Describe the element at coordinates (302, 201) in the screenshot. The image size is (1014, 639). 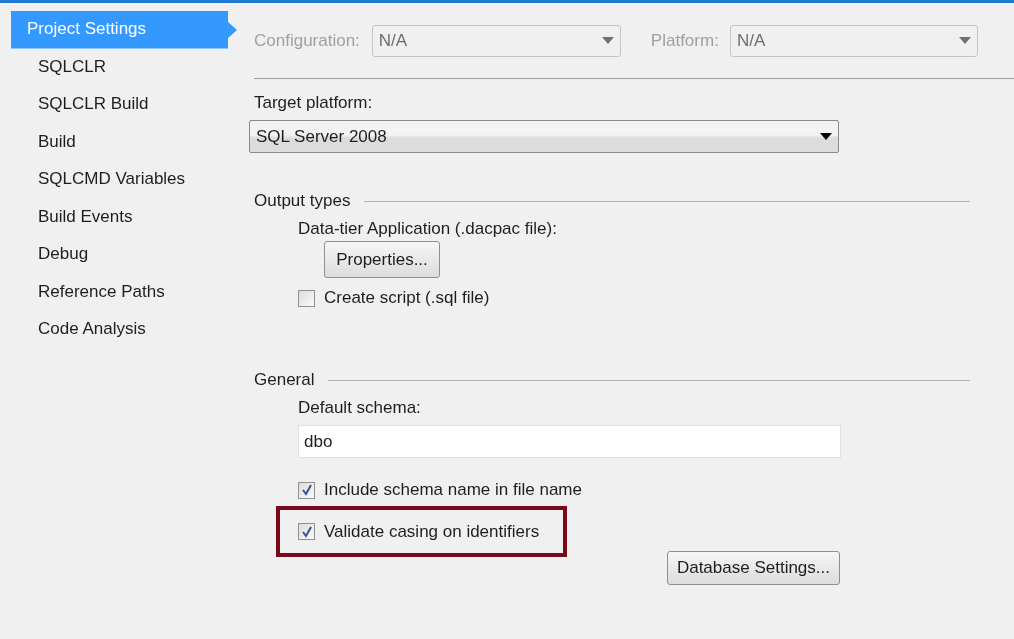
I see `group-heading: Output types` at that location.